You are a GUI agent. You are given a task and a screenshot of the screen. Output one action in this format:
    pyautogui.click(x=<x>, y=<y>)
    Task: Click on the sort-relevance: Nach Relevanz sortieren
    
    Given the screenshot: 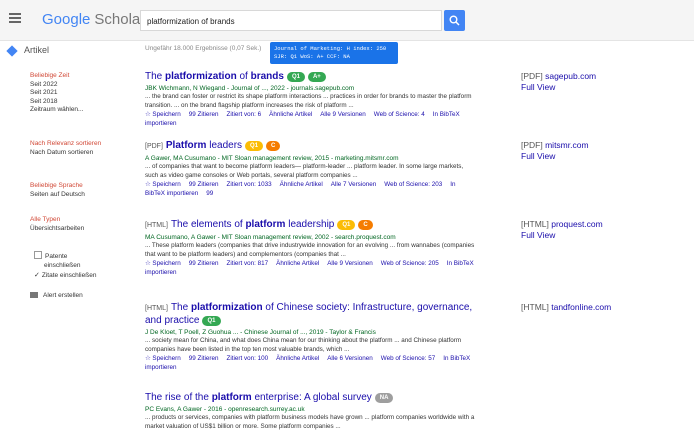 What is the action you would take?
    pyautogui.click(x=70, y=144)
    